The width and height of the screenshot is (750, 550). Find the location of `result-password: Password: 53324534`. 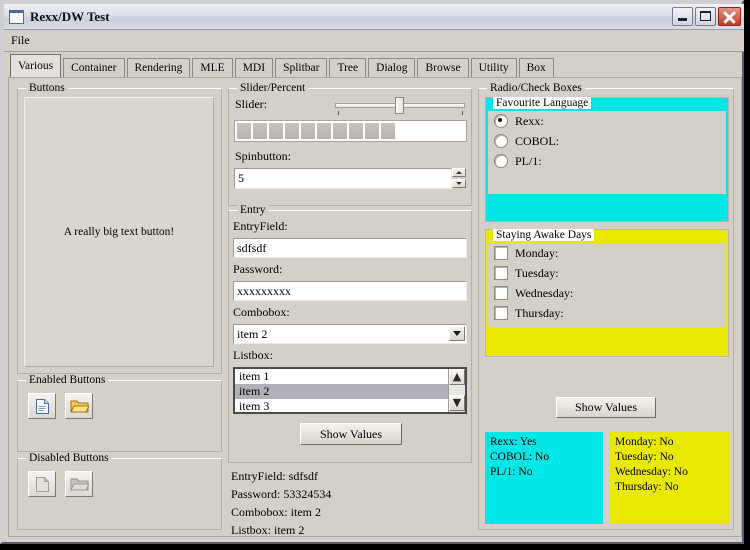

result-password: Password: 53324534 is located at coordinates (281, 494).